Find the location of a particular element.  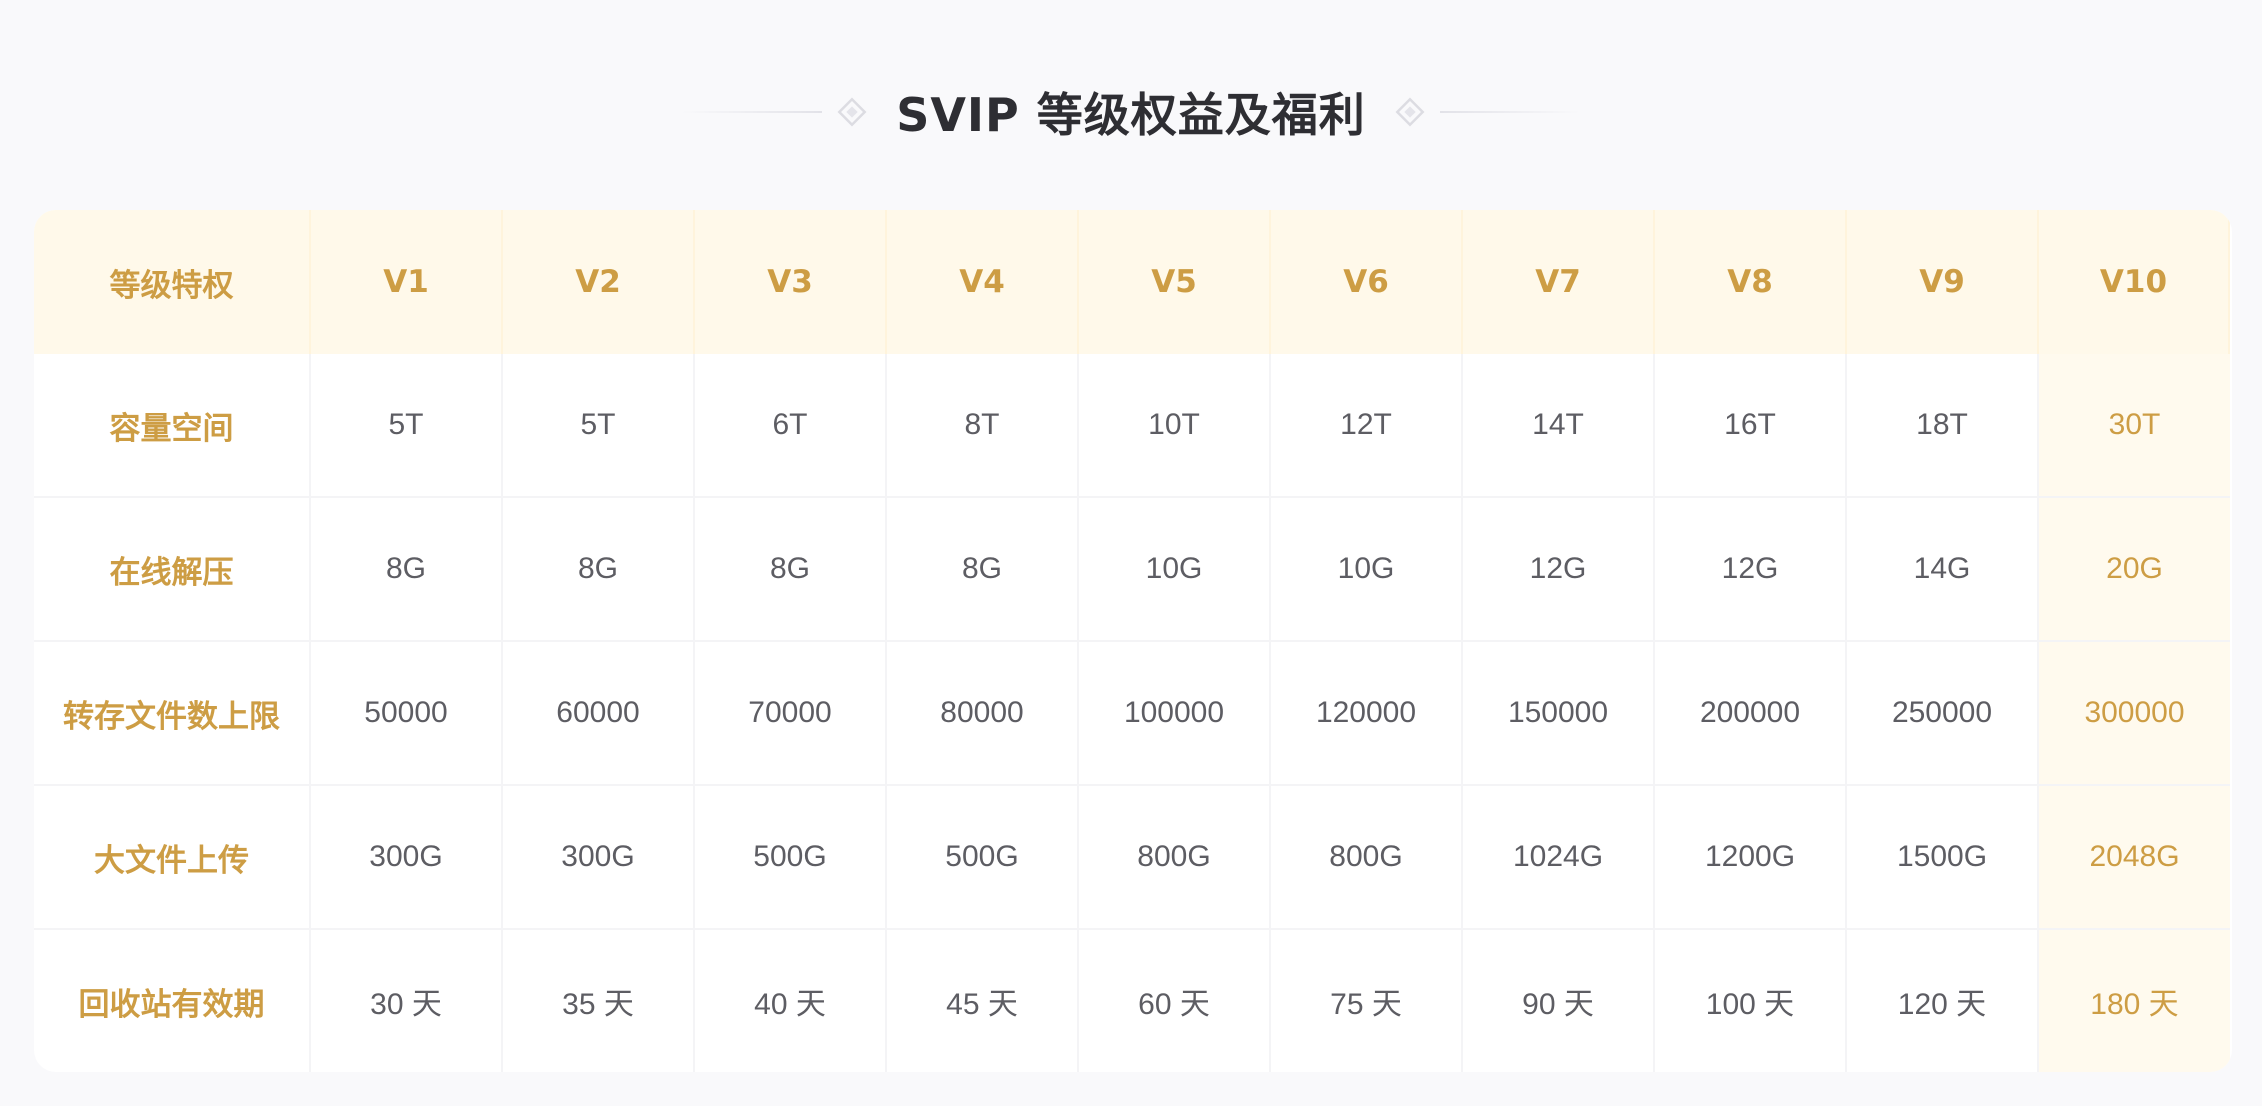

level-header-v7: V7 is located at coordinates (1559, 282).